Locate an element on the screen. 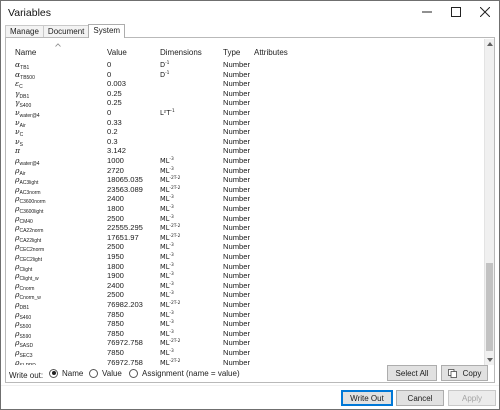 The image size is (500, 410). radio-label: Name is located at coordinates (73, 373).